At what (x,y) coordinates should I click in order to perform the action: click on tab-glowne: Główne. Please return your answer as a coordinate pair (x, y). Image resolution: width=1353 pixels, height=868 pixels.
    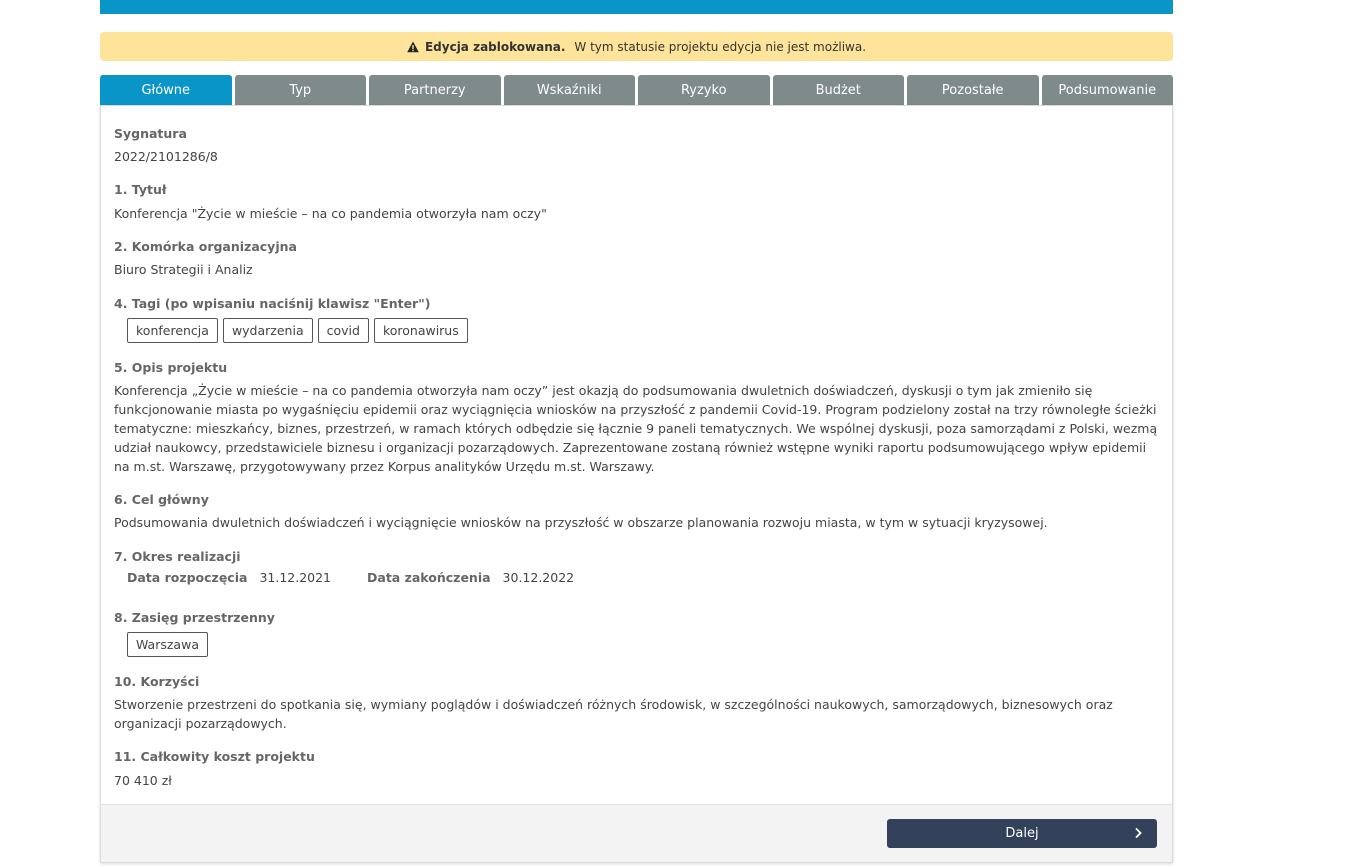
    Looking at the image, I should click on (166, 90).